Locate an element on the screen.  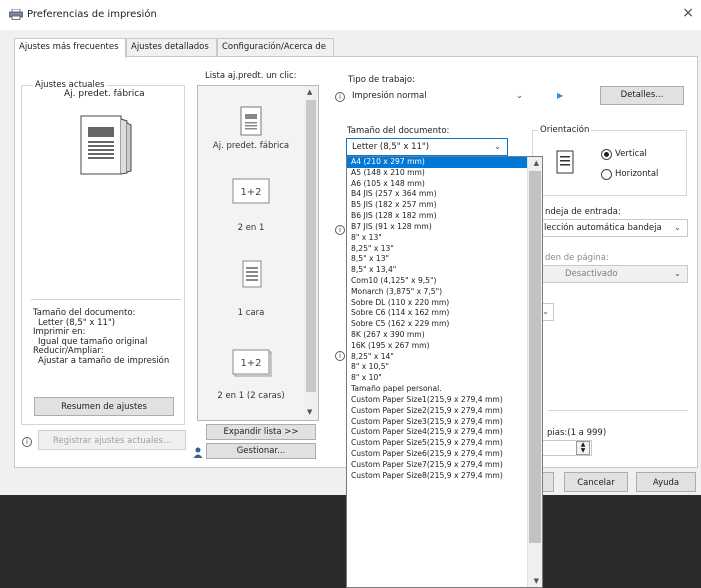
play-arrow-icon: ▶ is located at coordinates (560, 95).